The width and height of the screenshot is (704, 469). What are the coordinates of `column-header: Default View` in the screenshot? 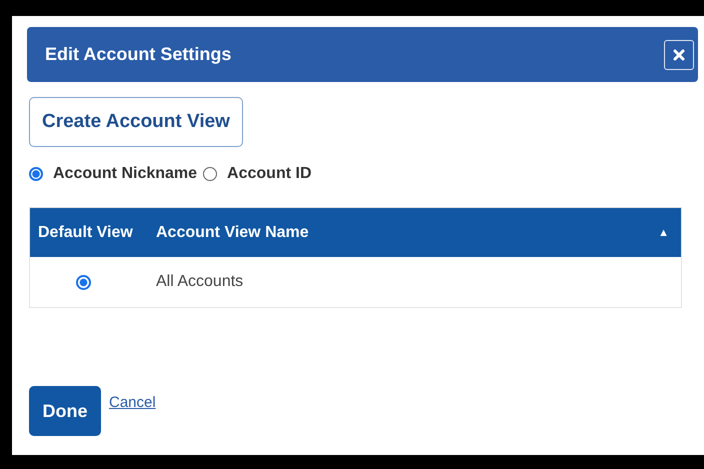 It's located at (93, 233).